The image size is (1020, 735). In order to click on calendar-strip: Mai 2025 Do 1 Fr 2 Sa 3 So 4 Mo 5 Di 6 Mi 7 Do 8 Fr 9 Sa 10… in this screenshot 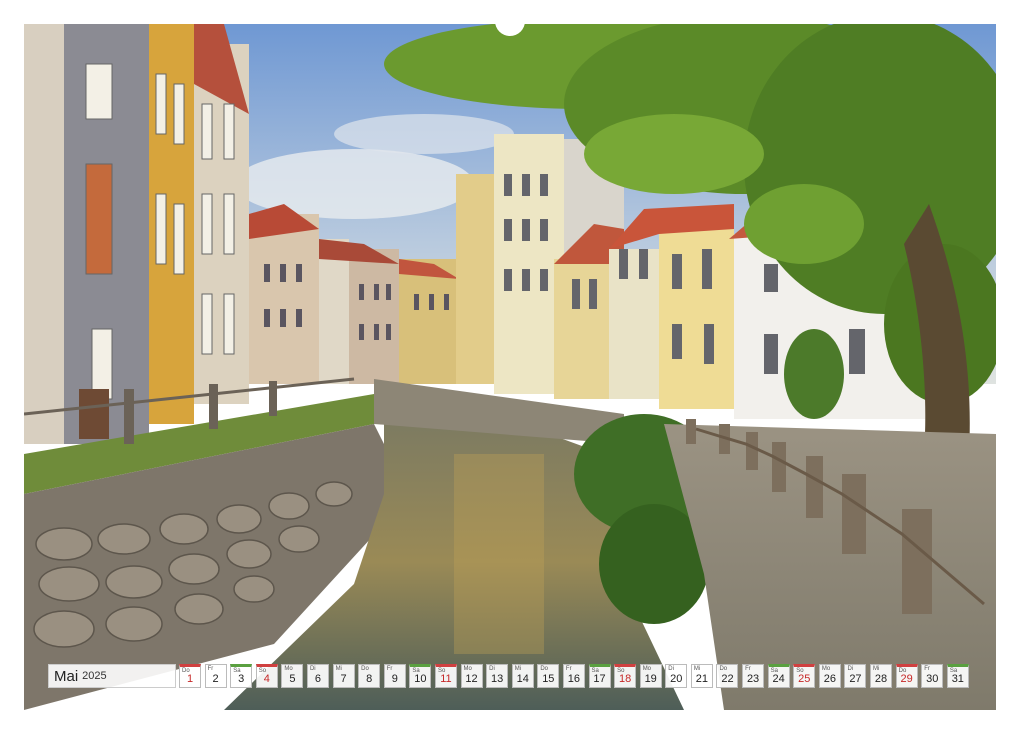, I will do `click(510, 676)`.